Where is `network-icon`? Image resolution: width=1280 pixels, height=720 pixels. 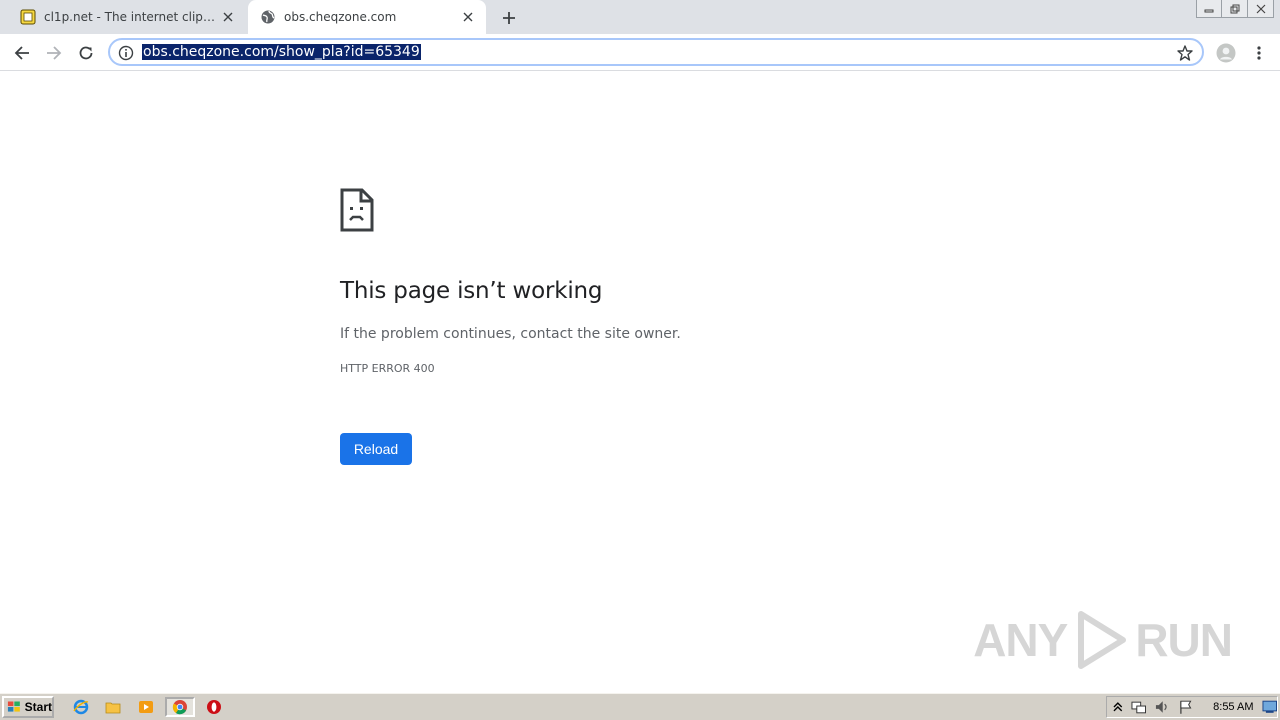
network-icon is located at coordinates (1138, 707).